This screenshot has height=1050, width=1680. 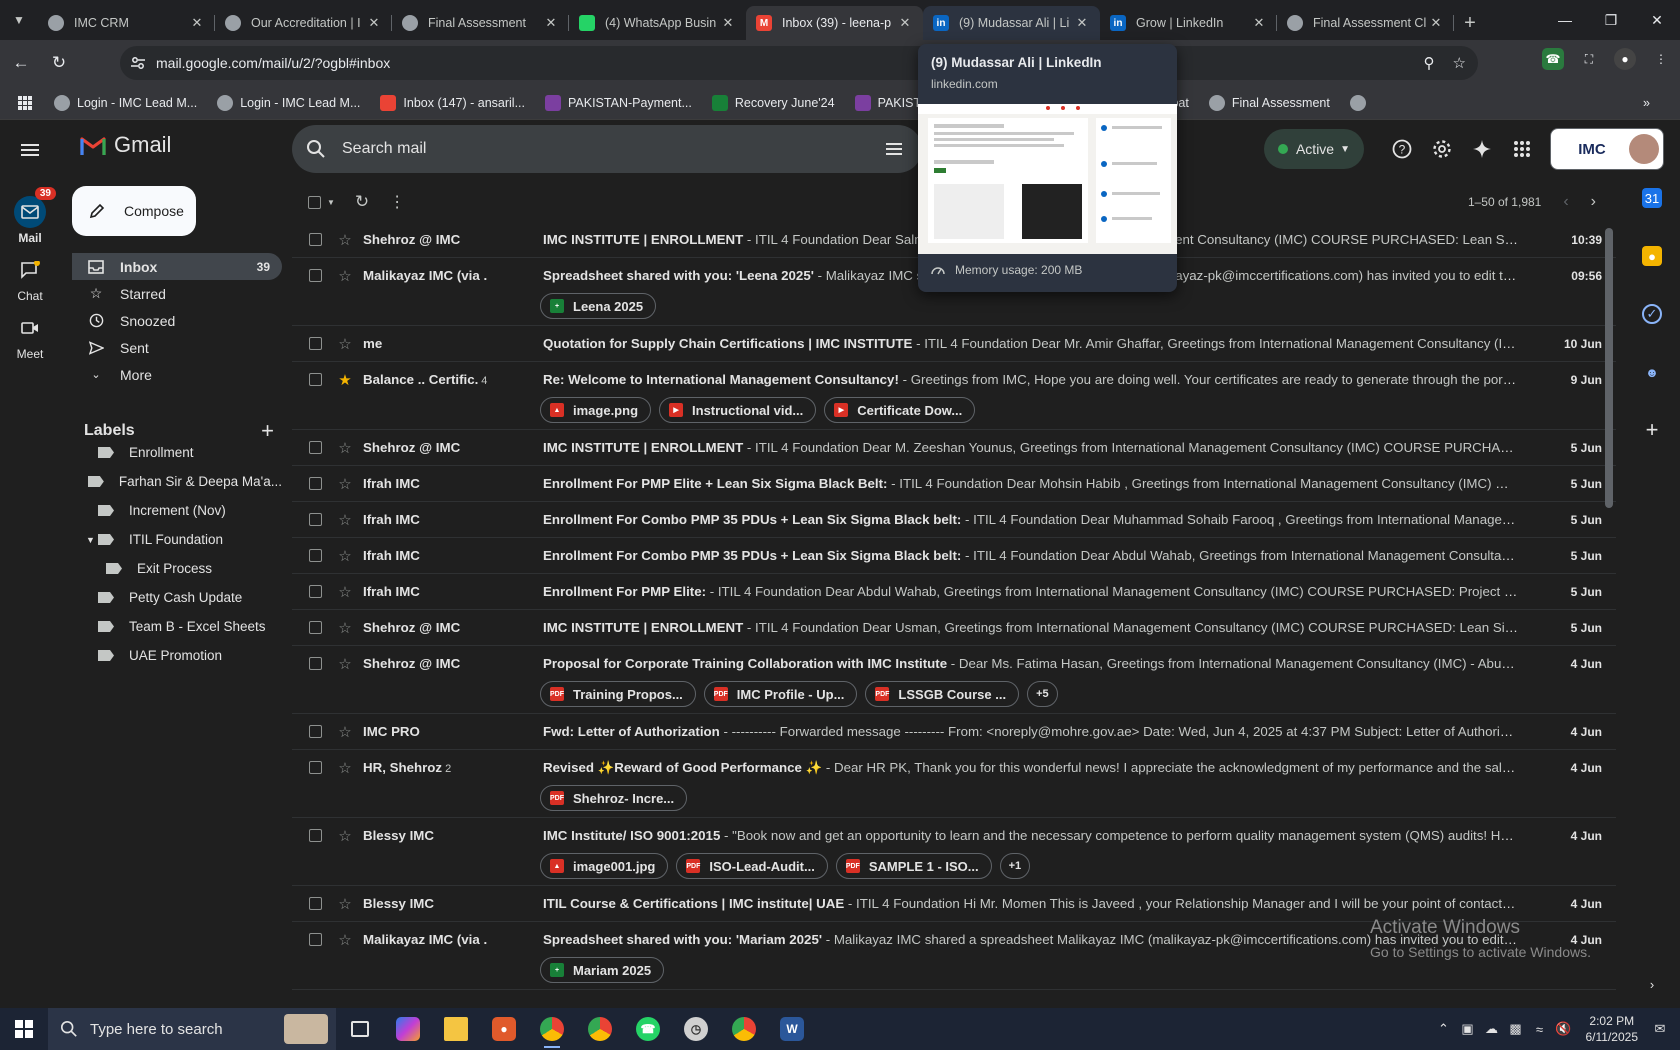 I want to click on help-icon: ?, so click(x=1402, y=149).